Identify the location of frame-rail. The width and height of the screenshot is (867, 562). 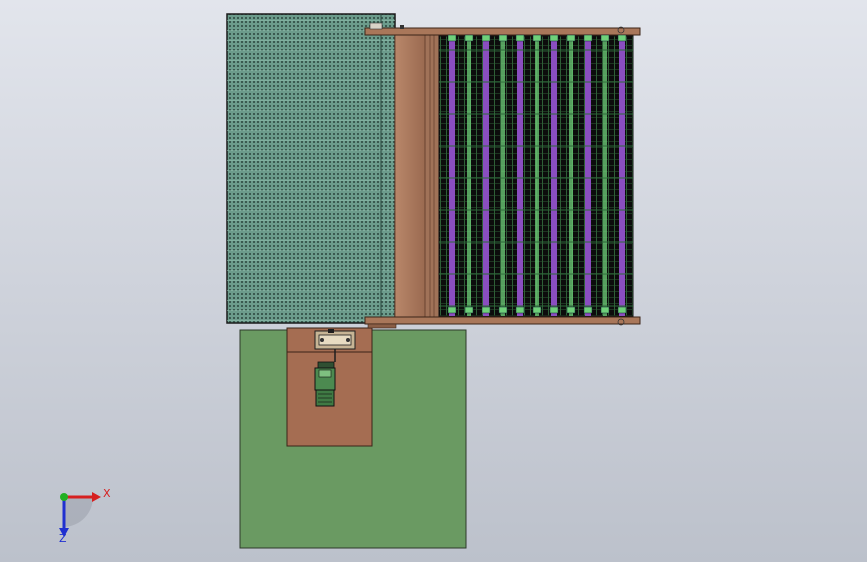
(417, 177).